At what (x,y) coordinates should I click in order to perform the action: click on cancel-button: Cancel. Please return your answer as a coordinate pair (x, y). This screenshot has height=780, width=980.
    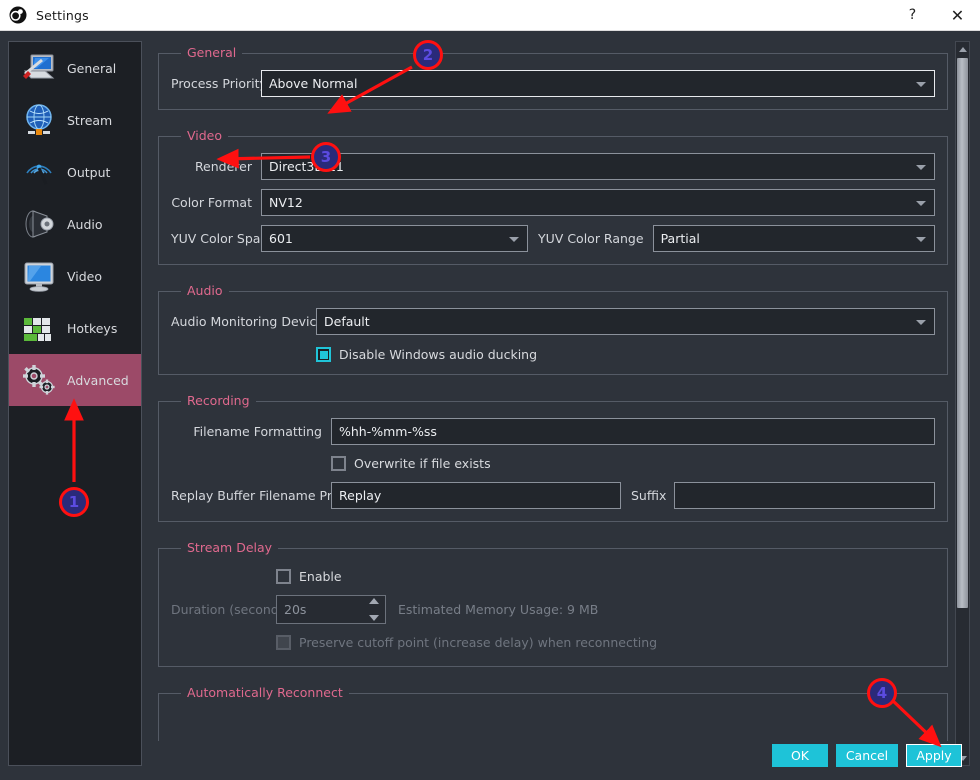
    Looking at the image, I should click on (867, 755).